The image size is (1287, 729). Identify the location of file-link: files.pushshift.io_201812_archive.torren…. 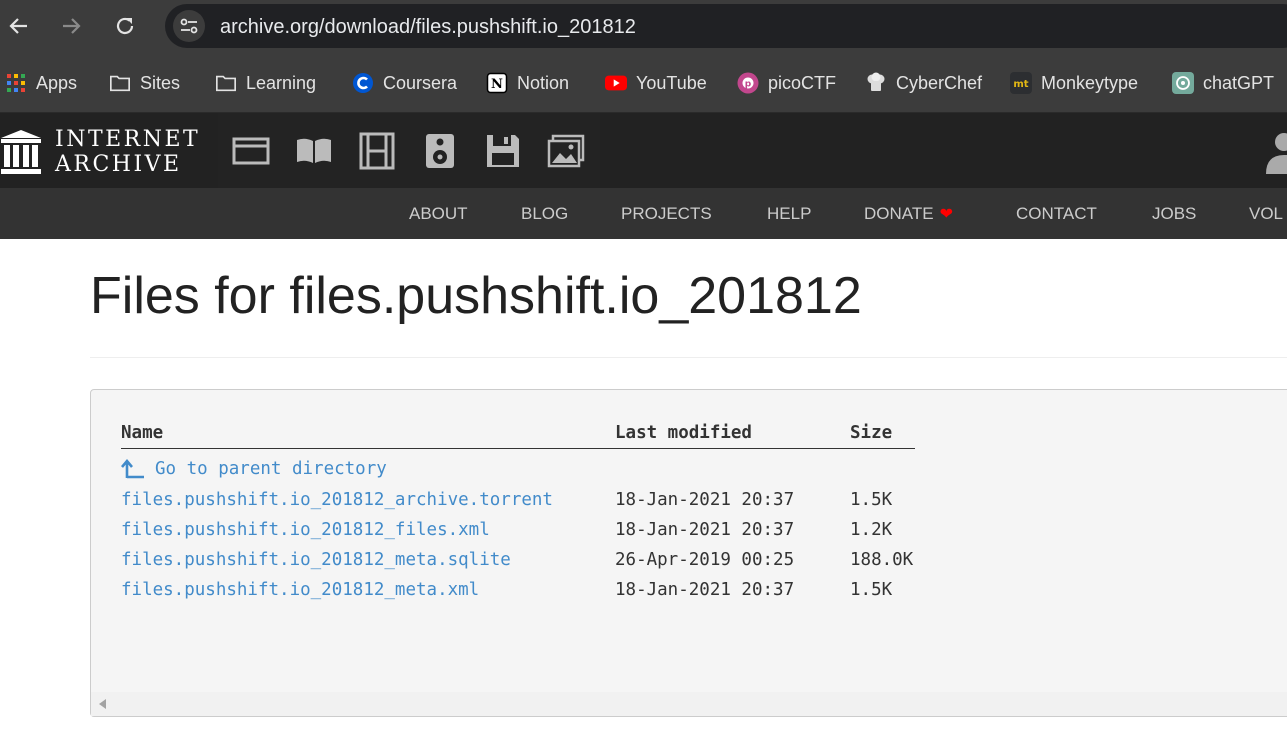
(337, 500).